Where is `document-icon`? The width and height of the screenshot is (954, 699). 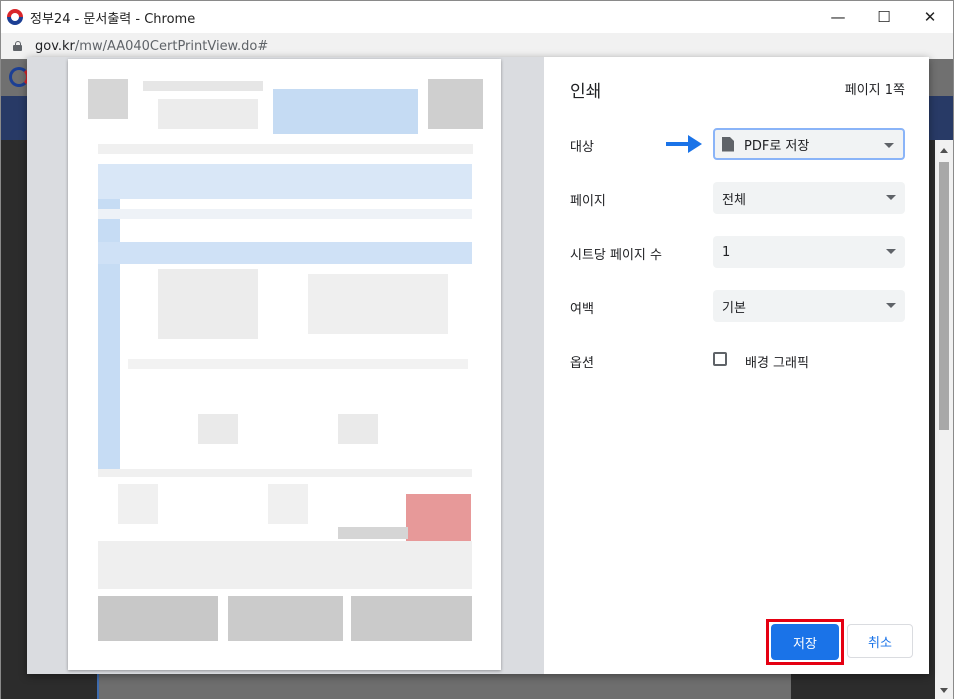
document-icon is located at coordinates (728, 144).